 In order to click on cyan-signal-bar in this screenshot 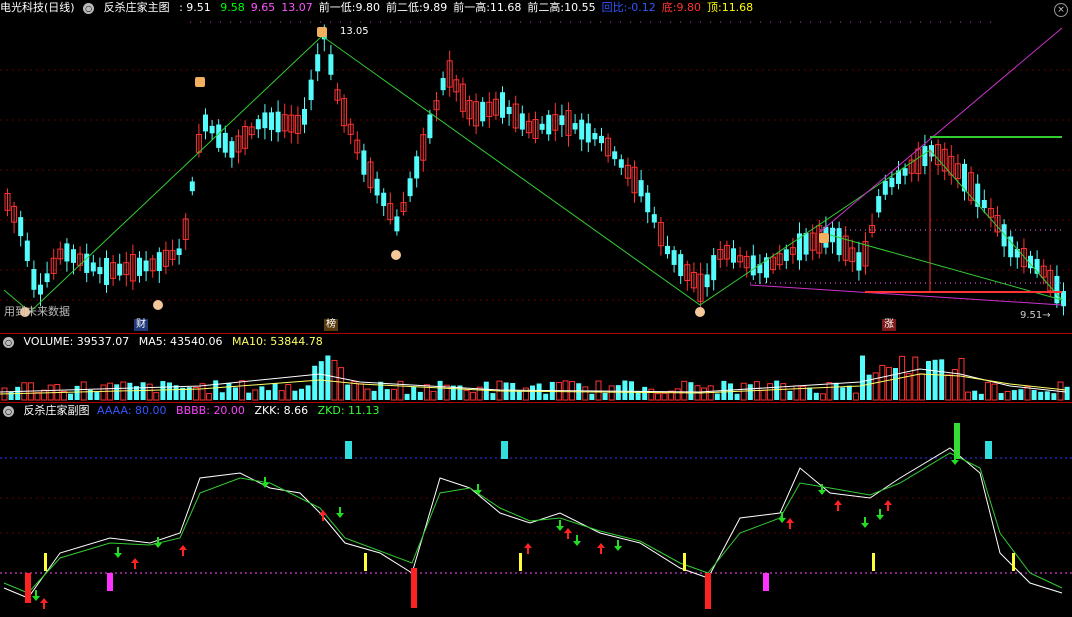, I will do `click(348, 450)`.